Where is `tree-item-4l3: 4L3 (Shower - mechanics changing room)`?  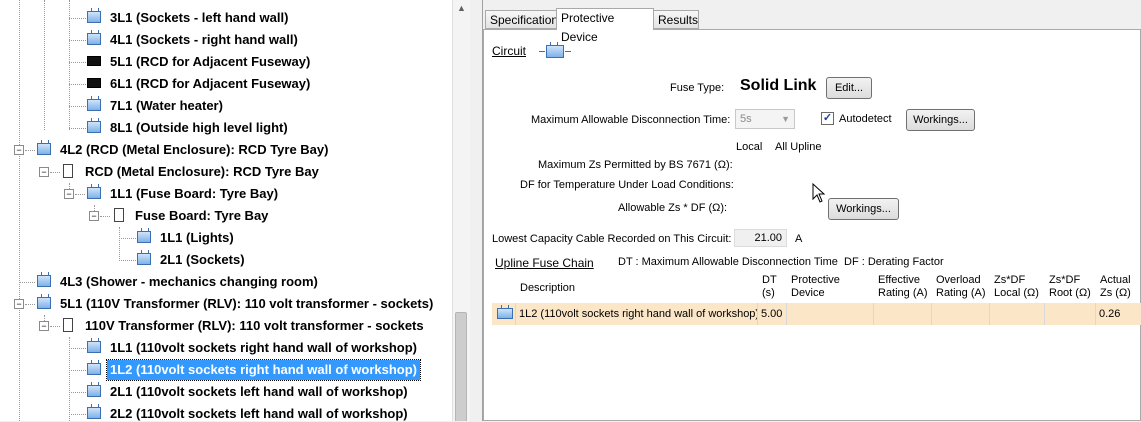 tree-item-4l3: 4L3 (Shower - mechanics changing room) is located at coordinates (226, 282).